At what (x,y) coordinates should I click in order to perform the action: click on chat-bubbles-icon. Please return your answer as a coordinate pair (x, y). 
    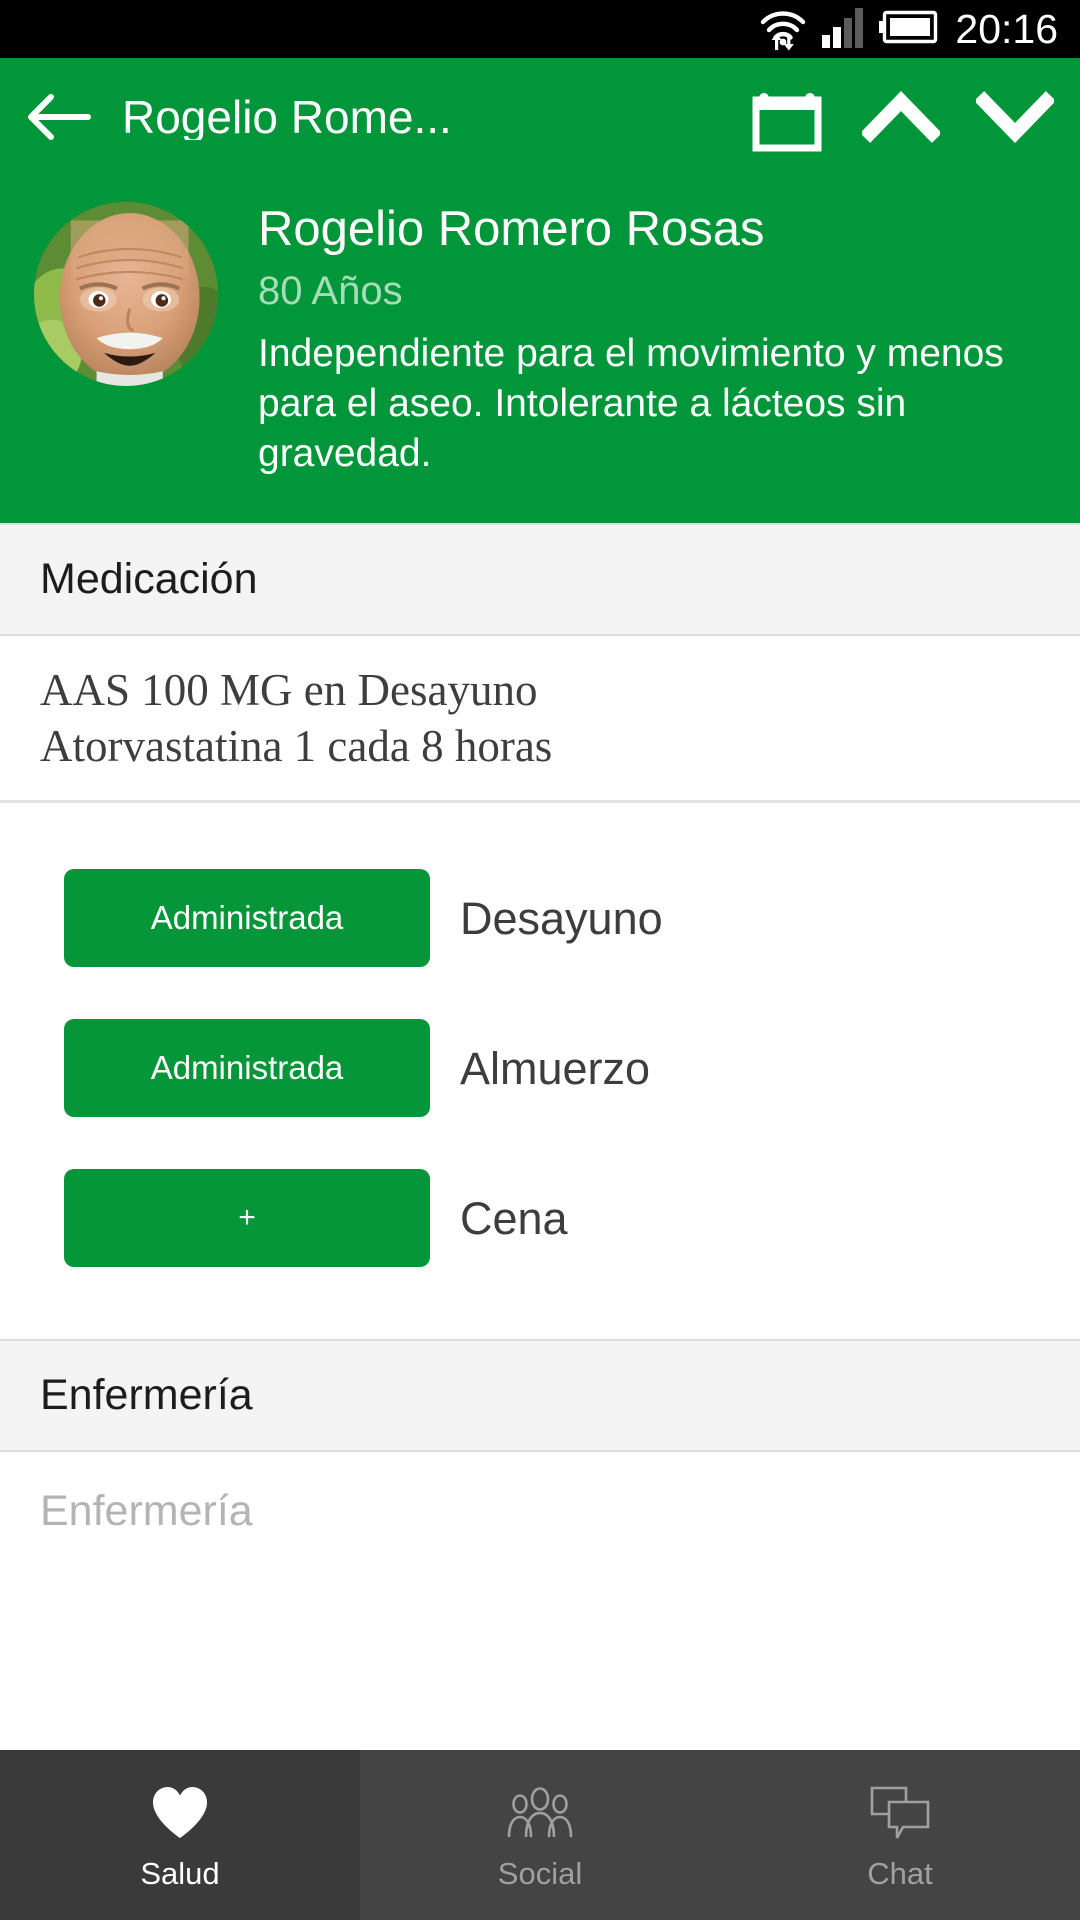
    Looking at the image, I should click on (900, 1813).